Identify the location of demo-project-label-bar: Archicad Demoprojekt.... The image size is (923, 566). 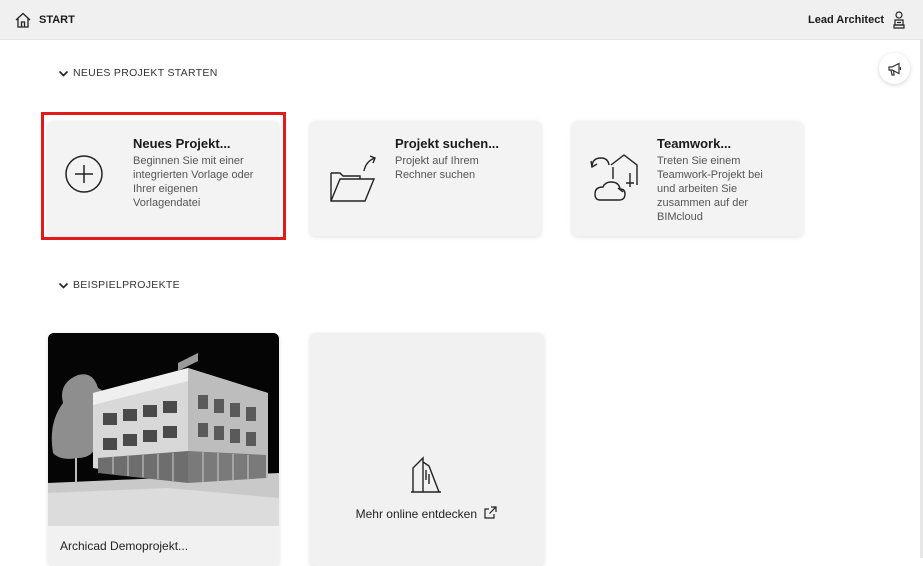
(163, 546).